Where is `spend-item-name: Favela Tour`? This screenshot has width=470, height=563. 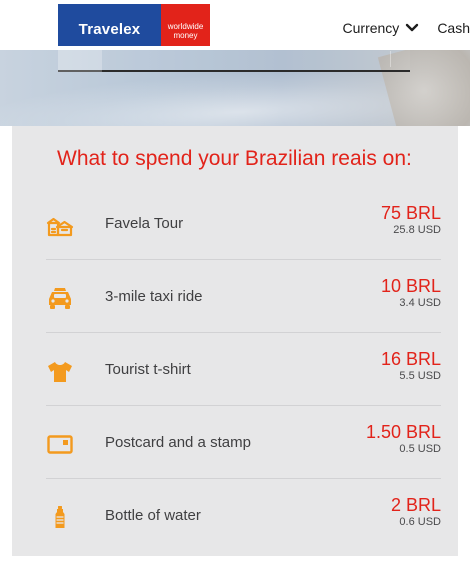 spend-item-name: Favela Tour is located at coordinates (144, 223).